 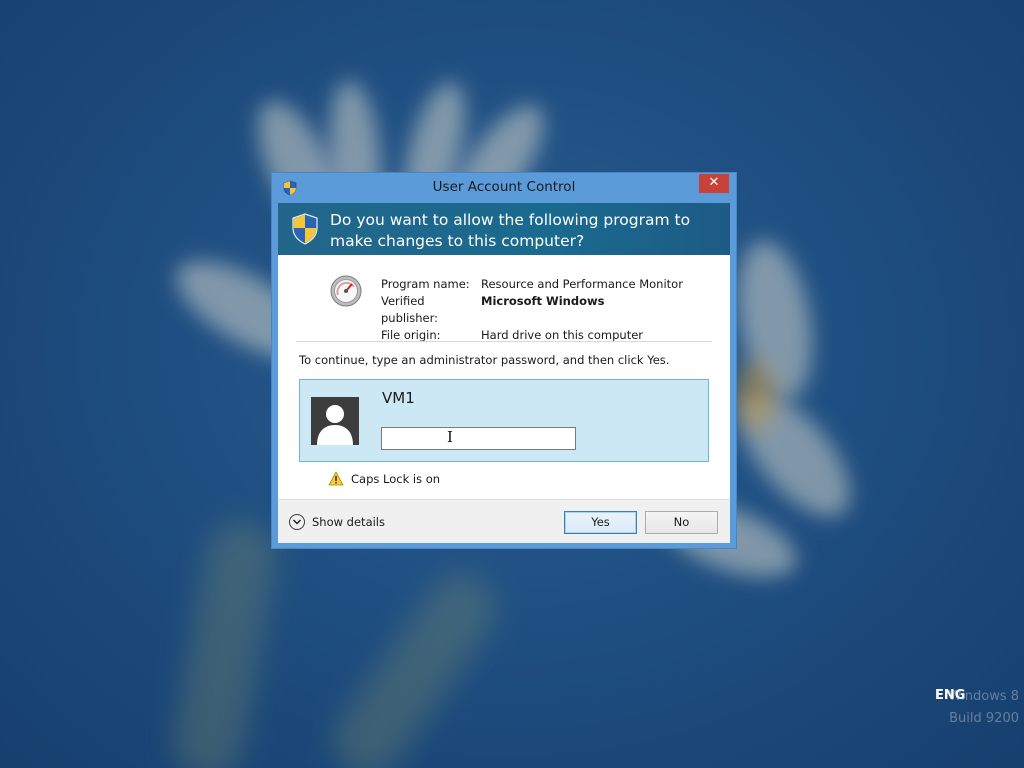 What do you see at coordinates (297, 522) in the screenshot?
I see `chevron-down-icon` at bounding box center [297, 522].